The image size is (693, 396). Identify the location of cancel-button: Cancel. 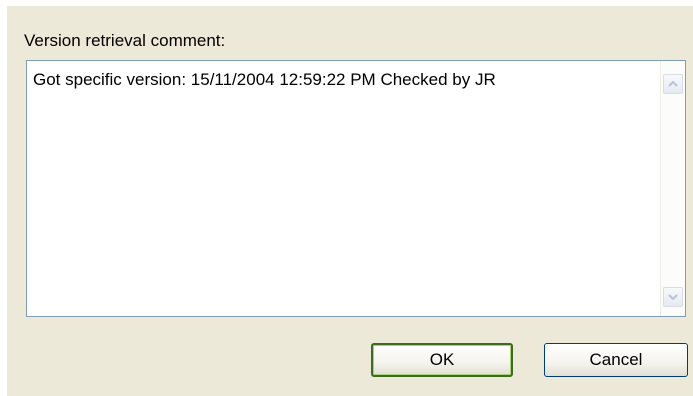
(616, 360).